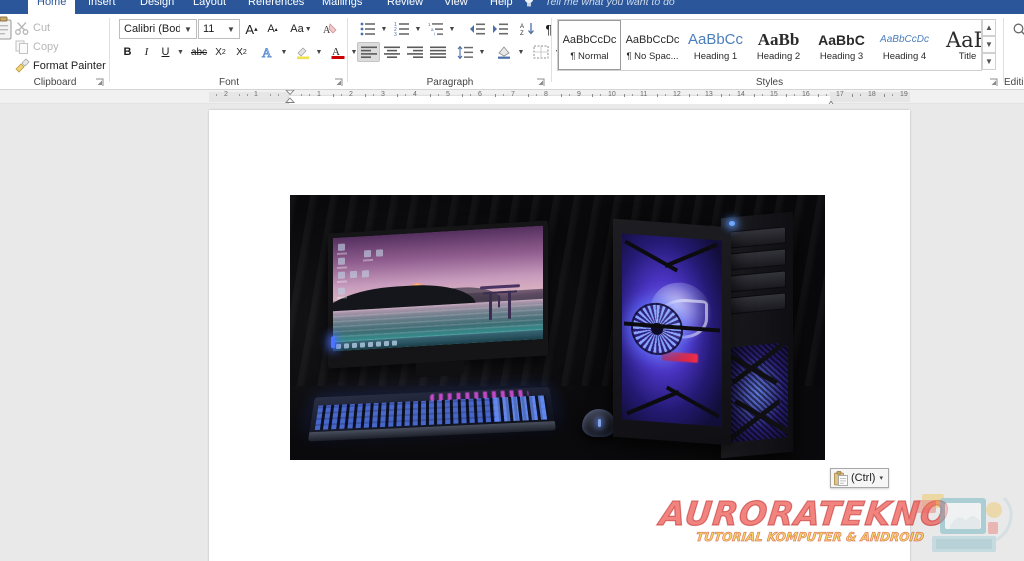 The image size is (1024, 561). What do you see at coordinates (451, 29) in the screenshot?
I see `multilevel-list-dropdown: ▼` at bounding box center [451, 29].